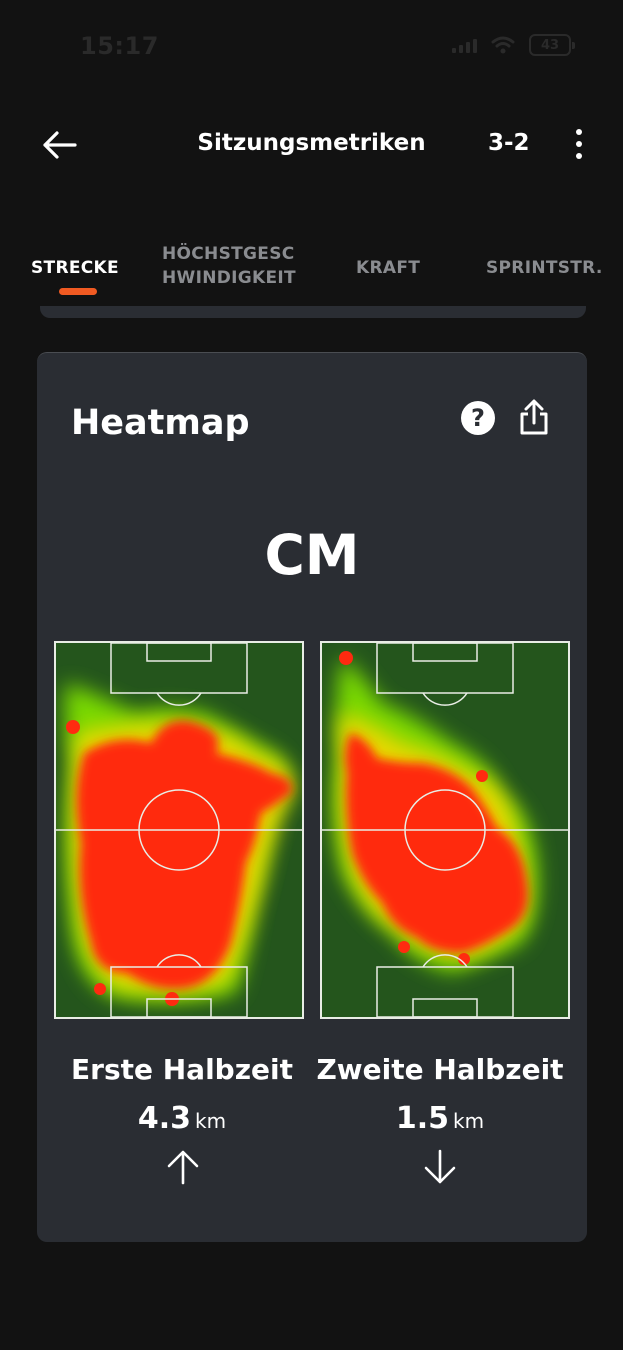 This screenshot has width=623, height=1350. Describe the element at coordinates (579, 144) in the screenshot. I see `more-options-button` at that location.